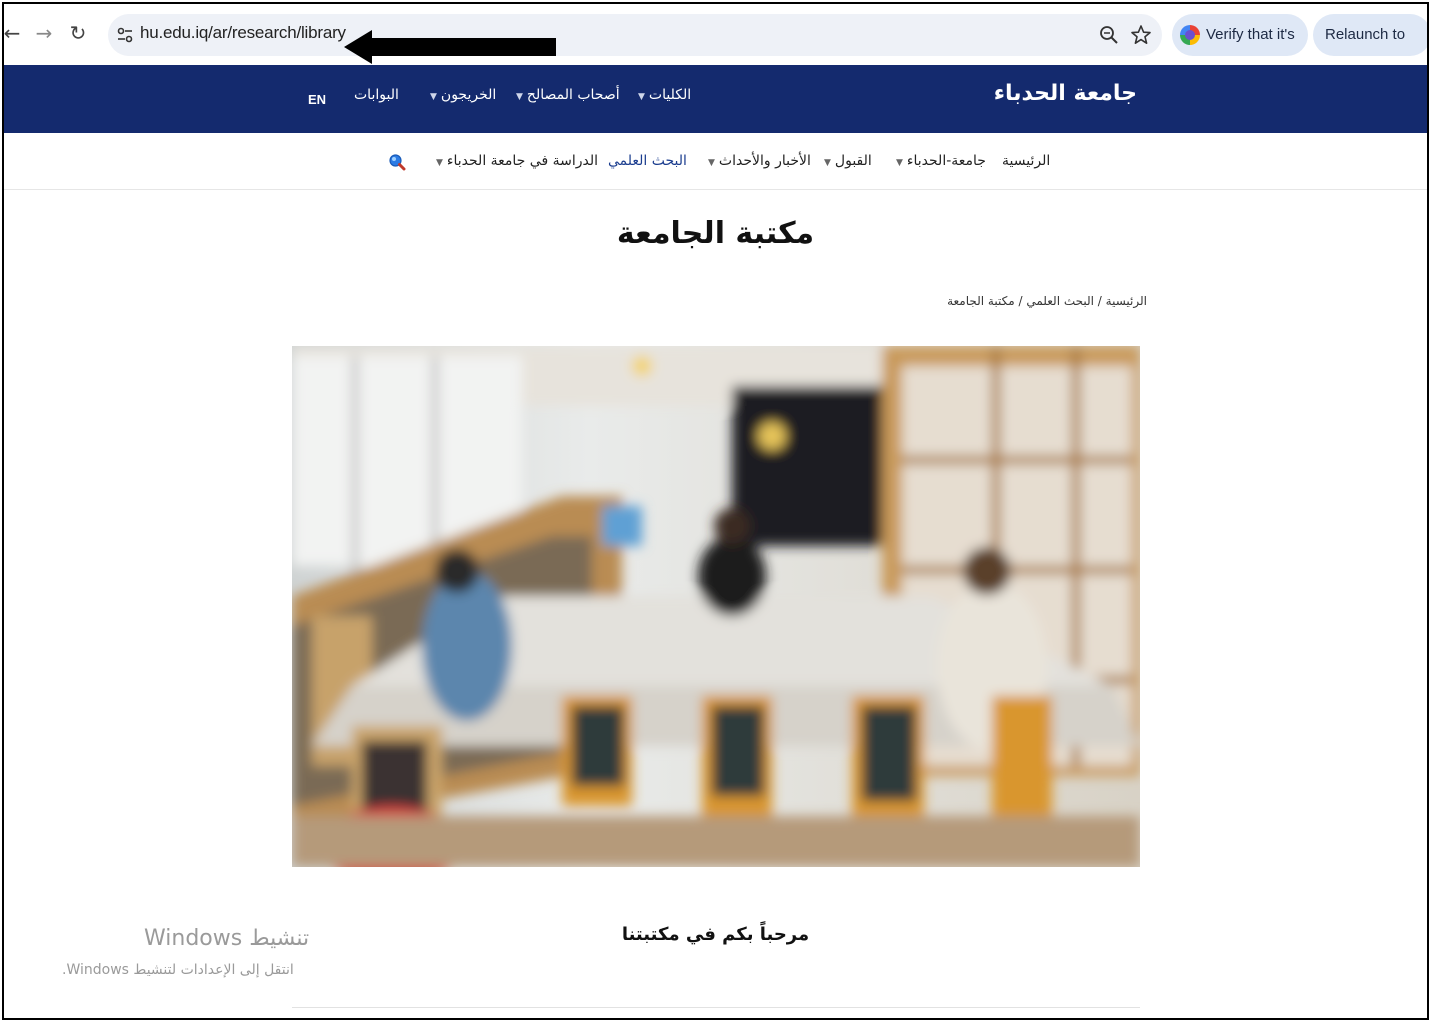 The height and width of the screenshot is (1022, 1440). Describe the element at coordinates (1141, 35) in the screenshot. I see `bookmark-star-icon` at that location.